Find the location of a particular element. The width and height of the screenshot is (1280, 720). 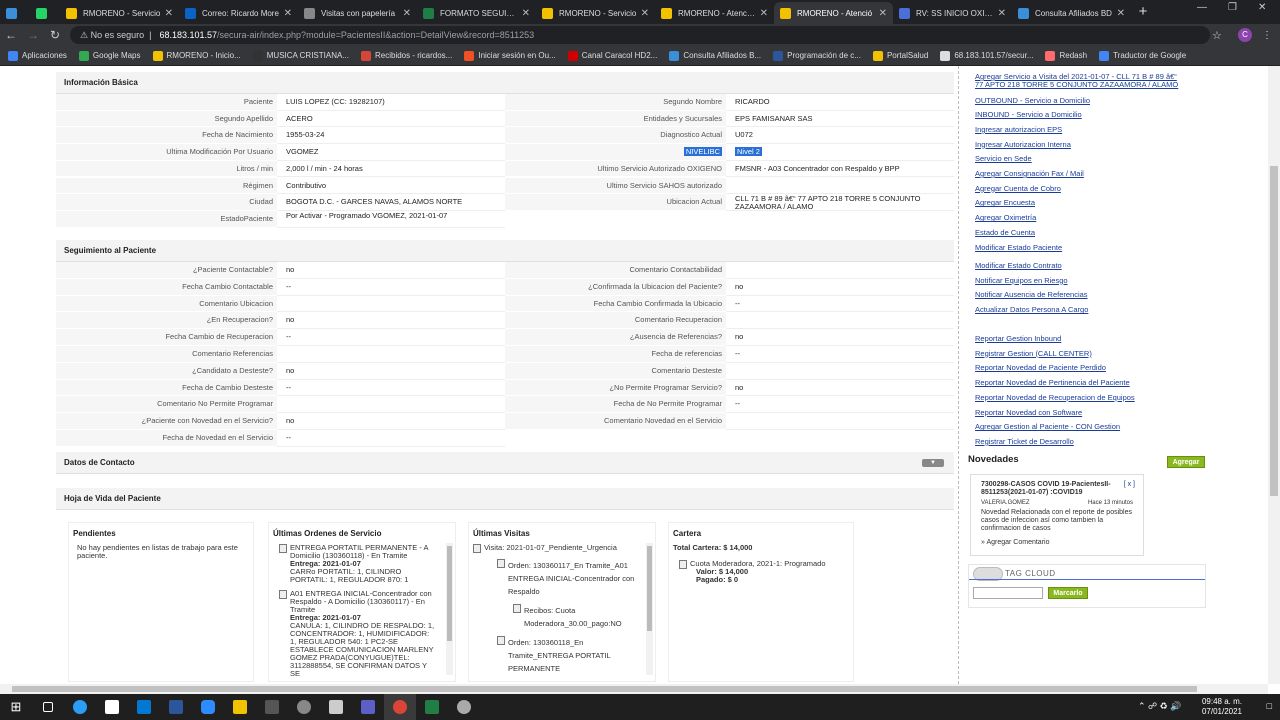

browser-tab: RMORENO - Atención ✕ is located at coordinates (714, 13).